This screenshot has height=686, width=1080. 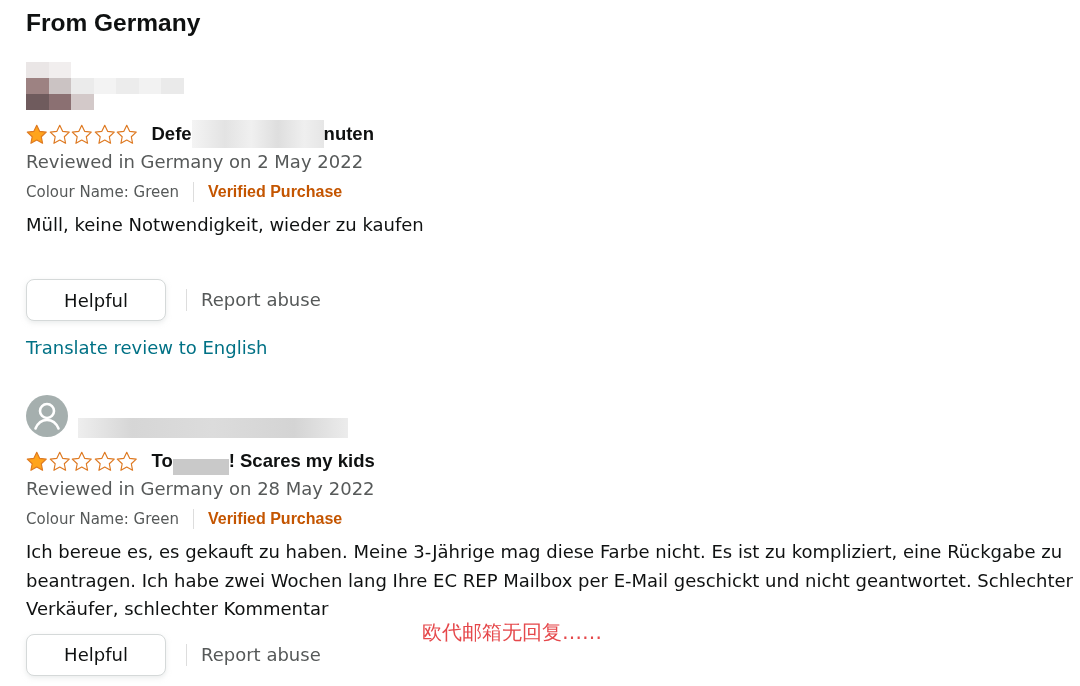 What do you see at coordinates (195, 162) in the screenshot?
I see `review-date: Reviewed in Germany on 2 May 2022` at bounding box center [195, 162].